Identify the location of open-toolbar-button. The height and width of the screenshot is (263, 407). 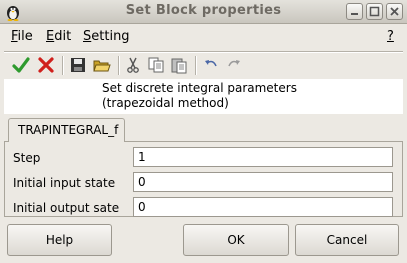
(102, 65).